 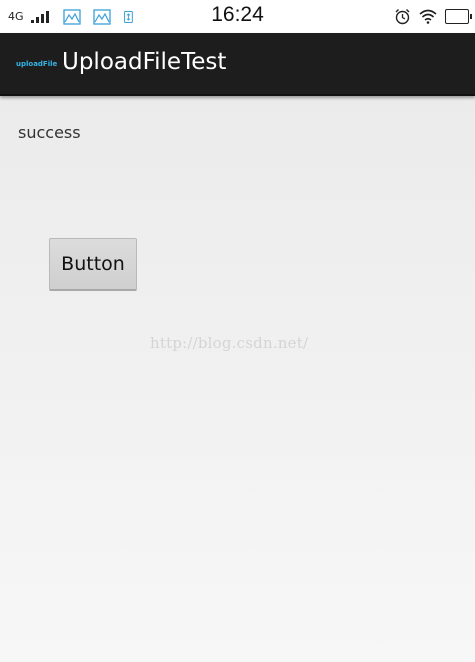 What do you see at coordinates (237, 64) in the screenshot?
I see `action-bar: uploadFile UploadFileTest` at bounding box center [237, 64].